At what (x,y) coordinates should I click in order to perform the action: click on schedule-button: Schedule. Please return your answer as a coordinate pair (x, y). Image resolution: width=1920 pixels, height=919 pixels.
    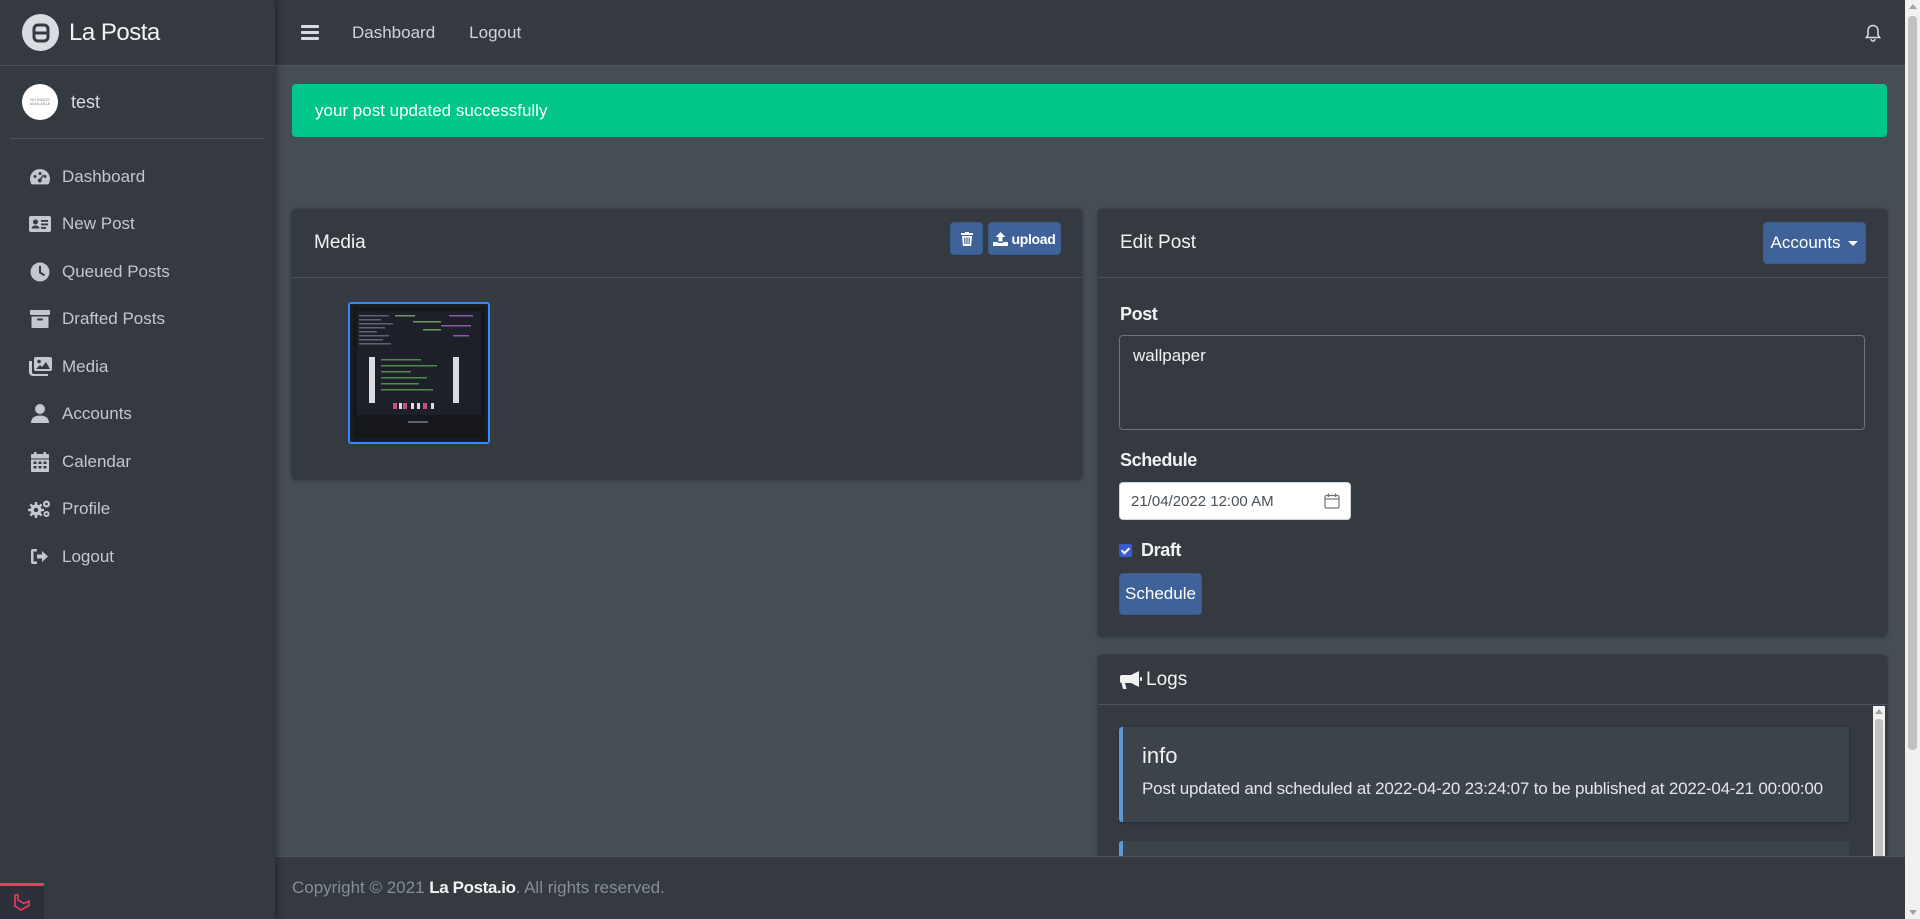
    Looking at the image, I should click on (1160, 594).